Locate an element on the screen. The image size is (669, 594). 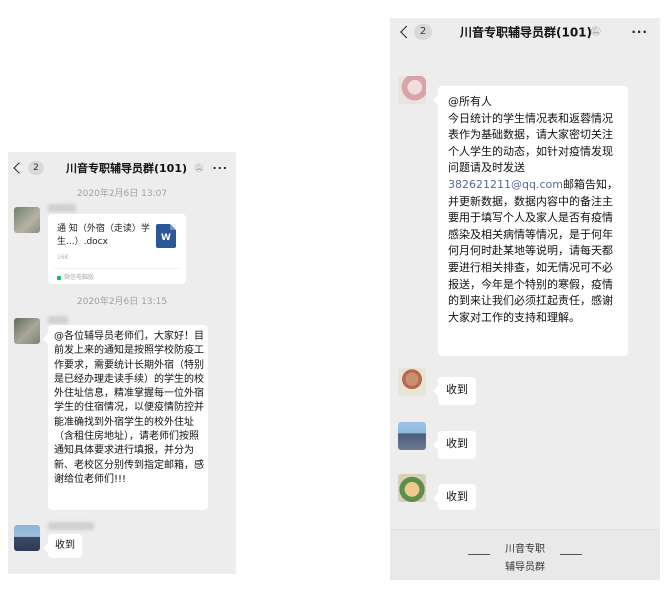
file-size: 16K is located at coordinates (63, 257).